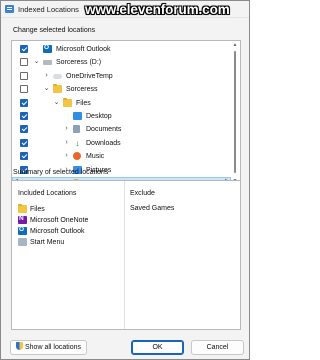  I want to click on desktop-icon, so click(77, 116).